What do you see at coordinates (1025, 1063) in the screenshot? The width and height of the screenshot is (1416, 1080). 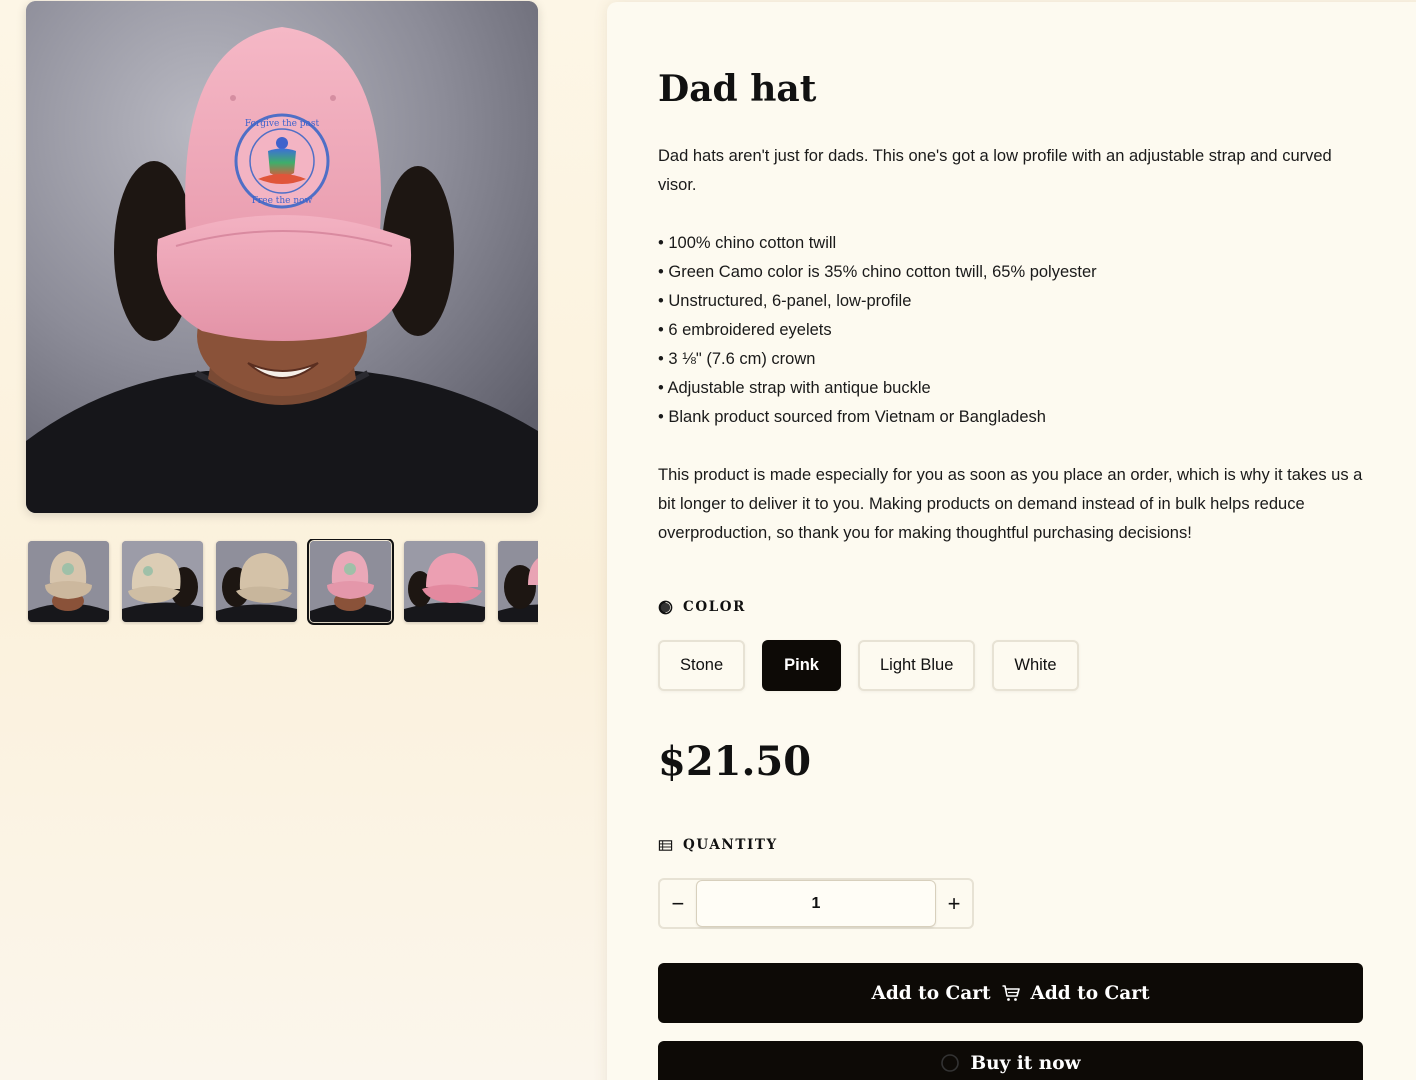 I see `buy-now-label: Buy it now` at bounding box center [1025, 1063].